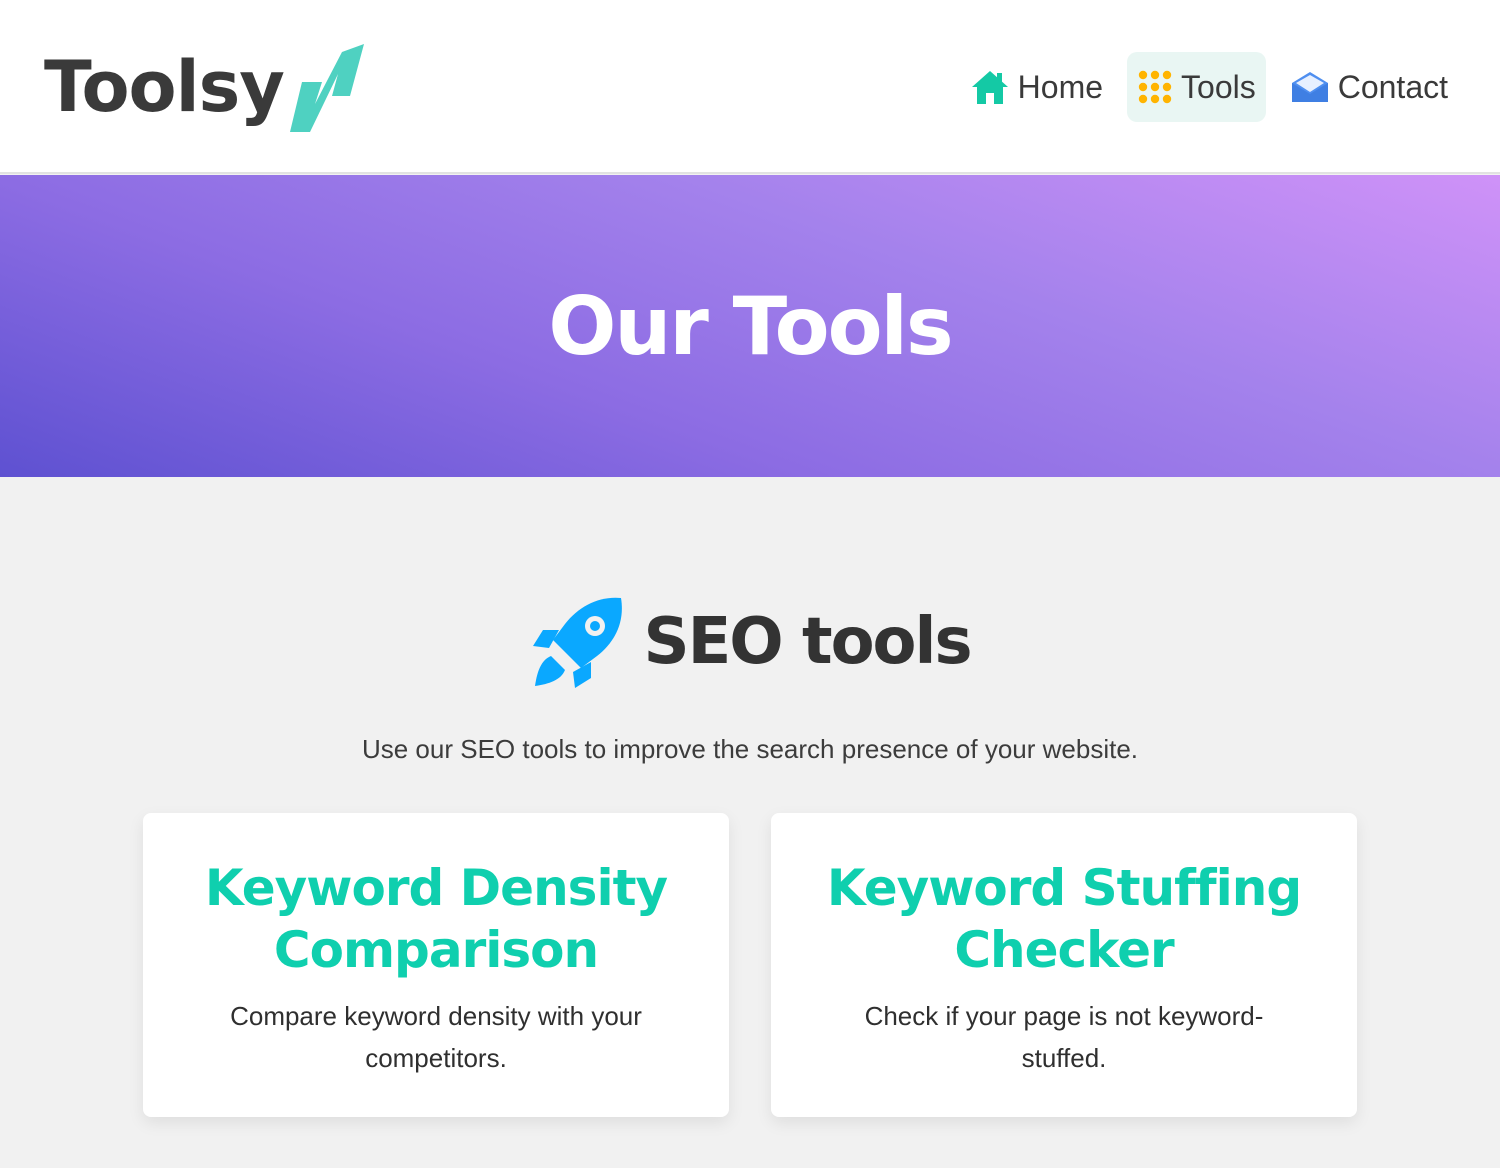 The width and height of the screenshot is (1500, 1168). I want to click on nav-item-tools: Tools, so click(1196, 87).